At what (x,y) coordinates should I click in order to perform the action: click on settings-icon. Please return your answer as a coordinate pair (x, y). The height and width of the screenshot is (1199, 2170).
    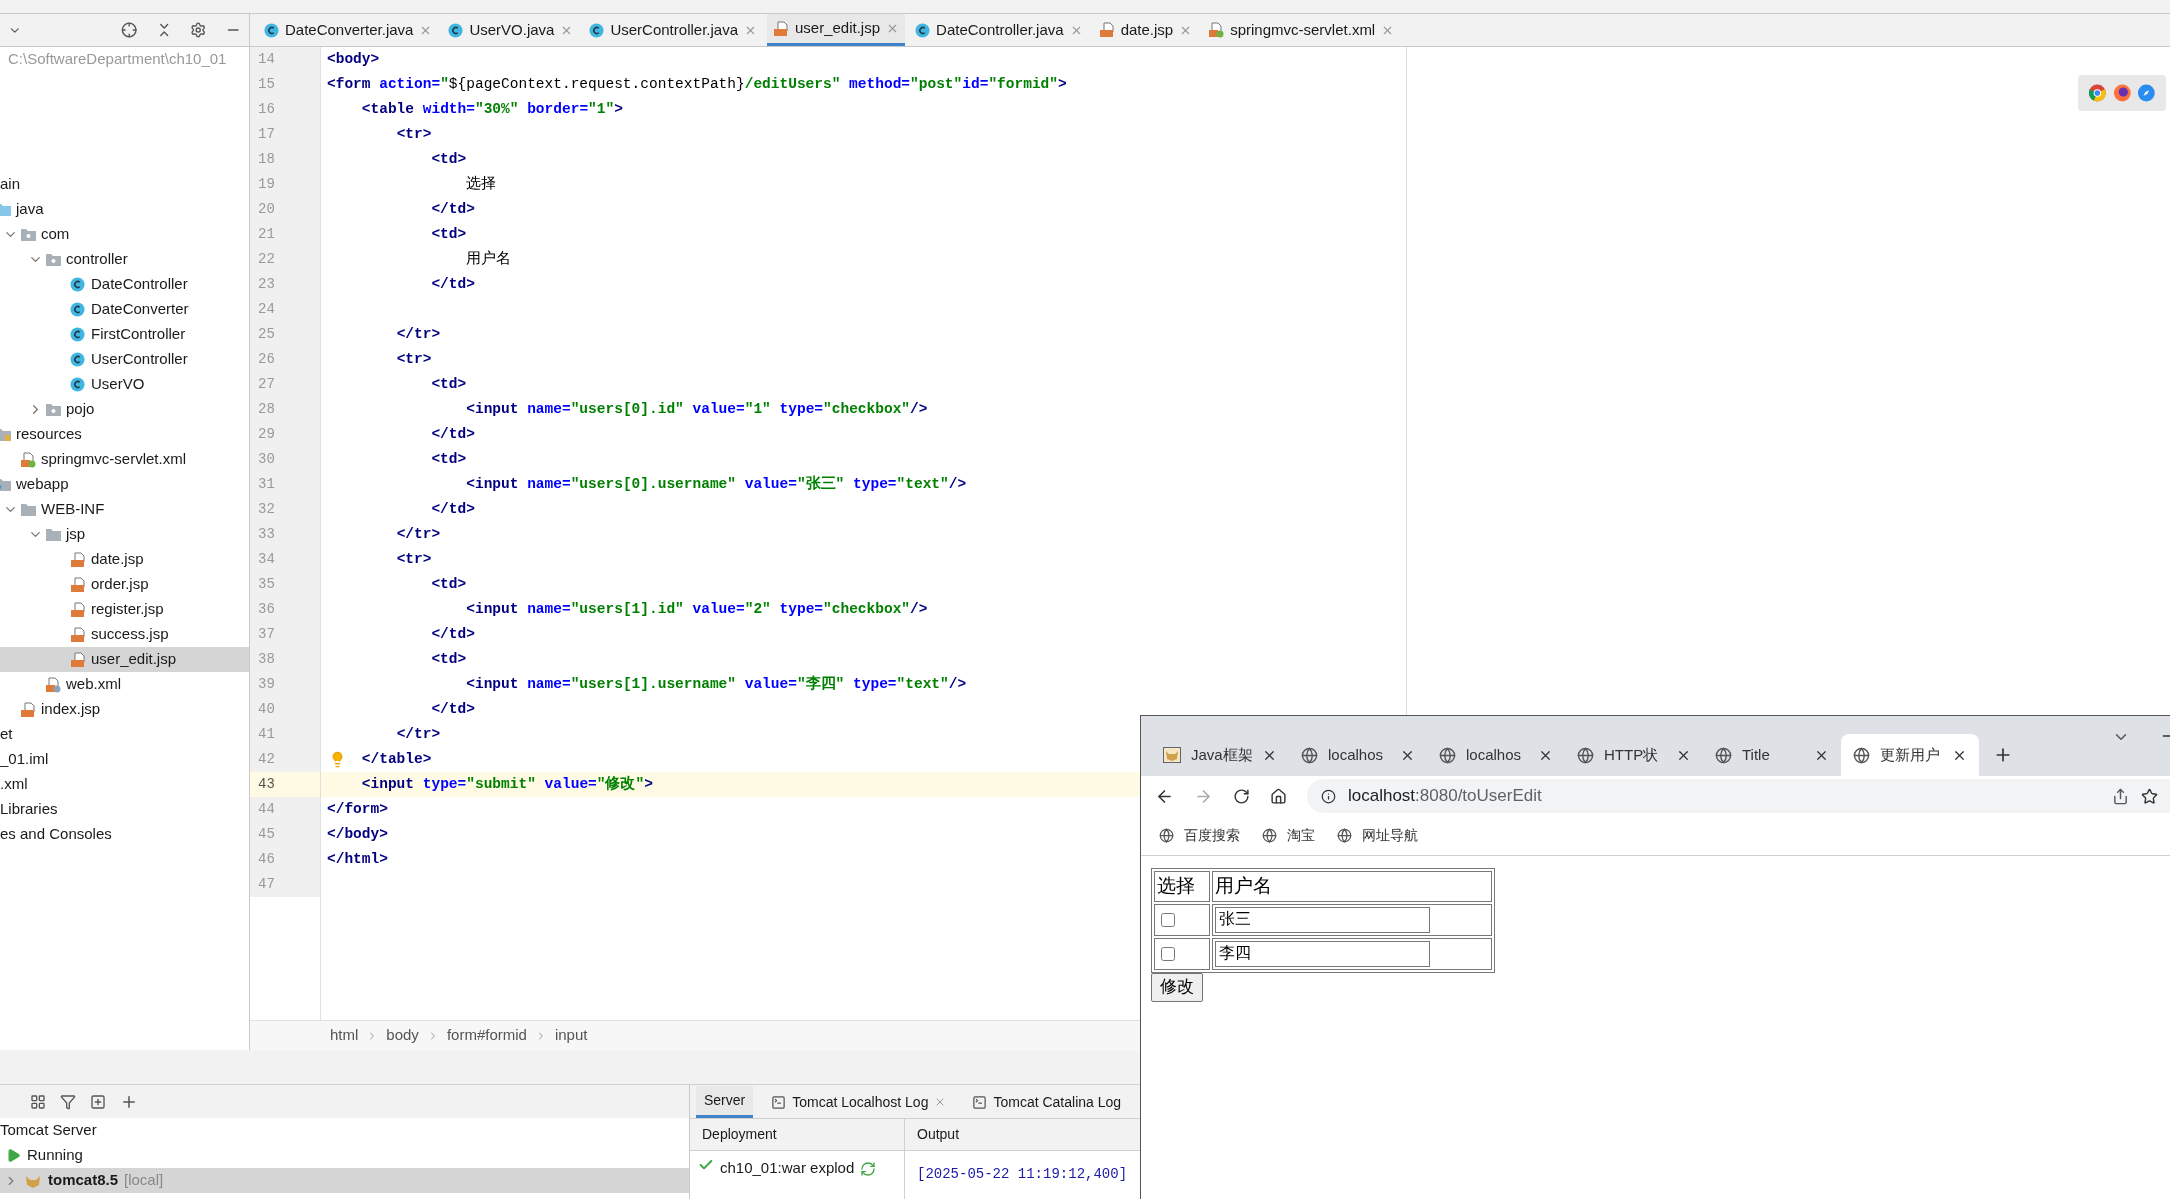
    Looking at the image, I should click on (198, 30).